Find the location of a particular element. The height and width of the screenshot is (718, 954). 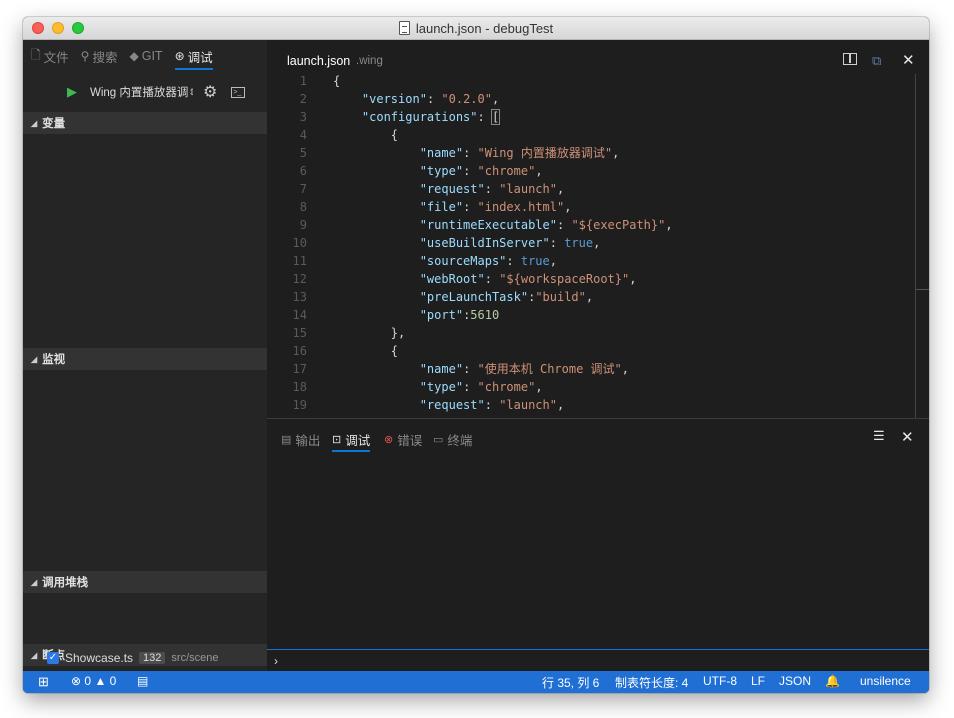

user-name: unsilence is located at coordinates (885, 681).